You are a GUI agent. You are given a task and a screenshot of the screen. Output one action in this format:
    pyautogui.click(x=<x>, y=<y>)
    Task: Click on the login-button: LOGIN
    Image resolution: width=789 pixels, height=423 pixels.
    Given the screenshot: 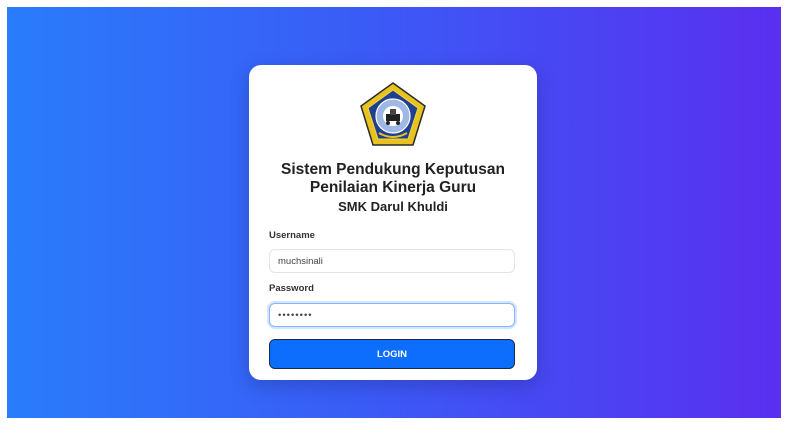 What is the action you would take?
    pyautogui.click(x=392, y=354)
    